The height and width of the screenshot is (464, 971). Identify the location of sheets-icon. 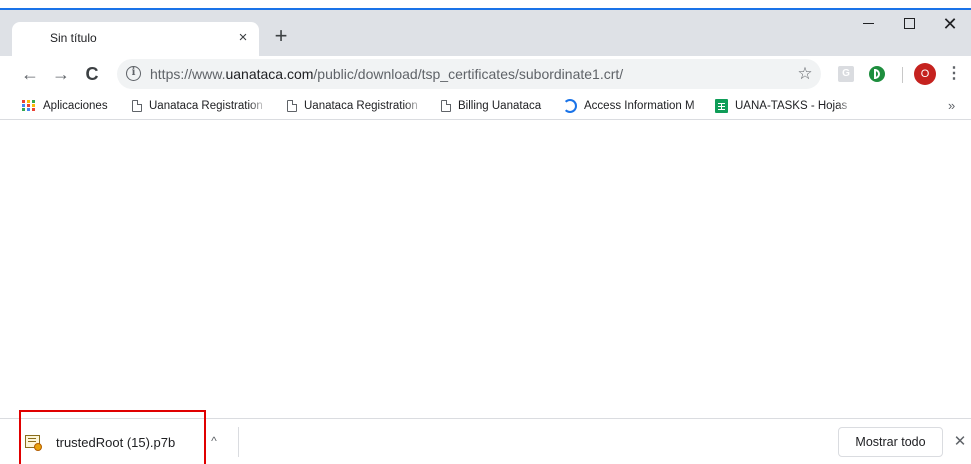
(721, 105).